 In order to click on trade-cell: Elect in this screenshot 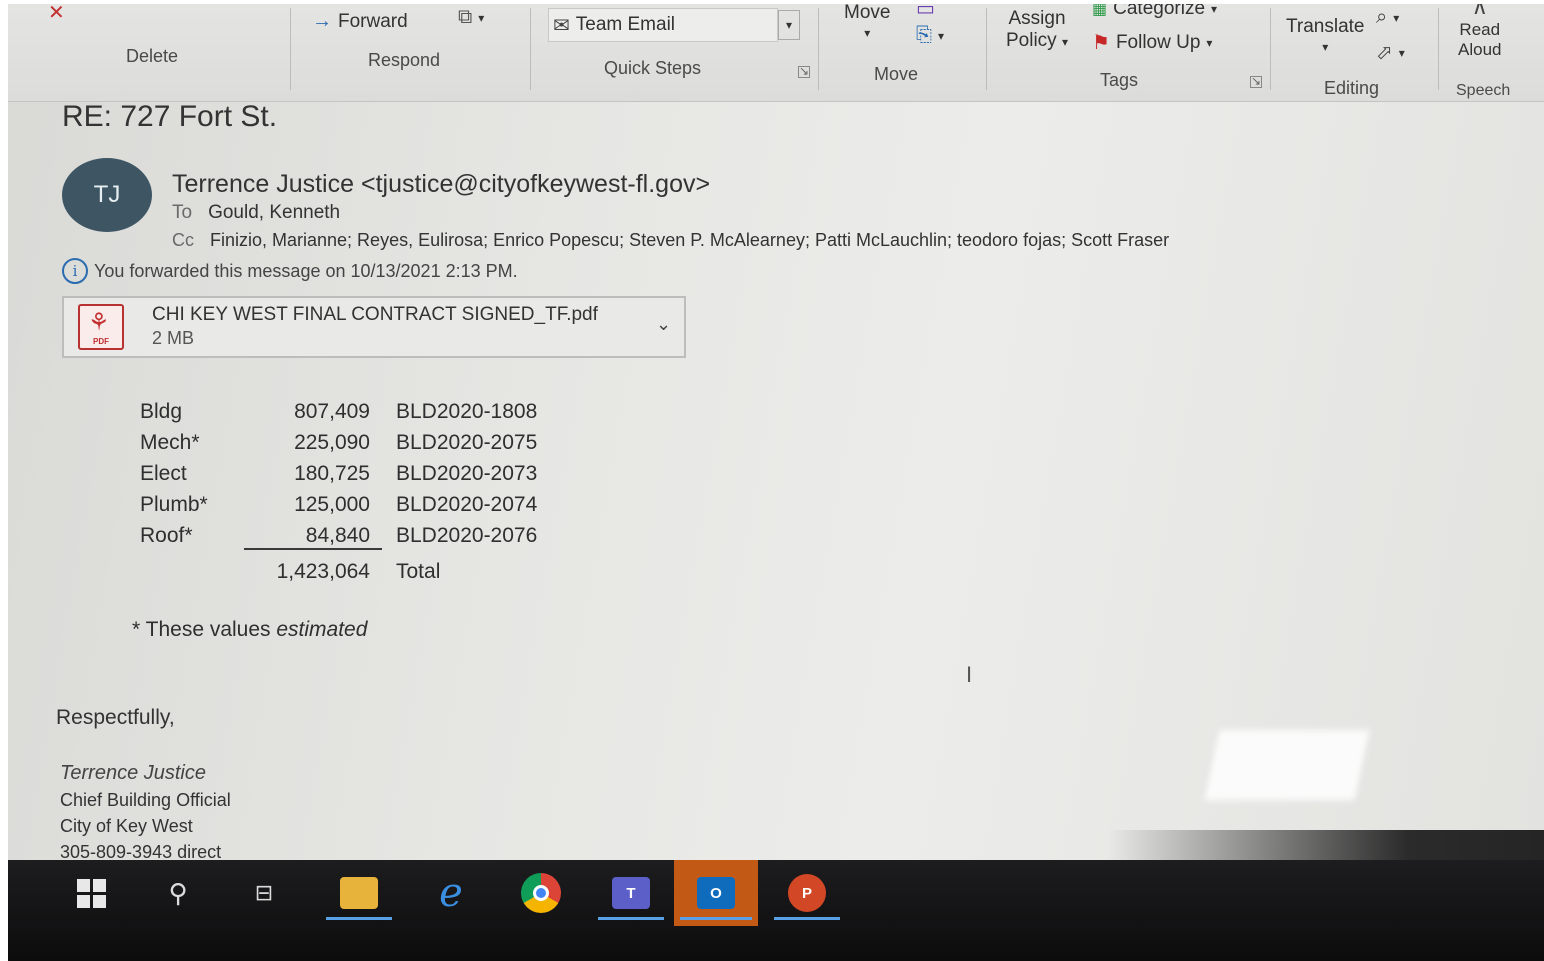, I will do `click(163, 473)`.